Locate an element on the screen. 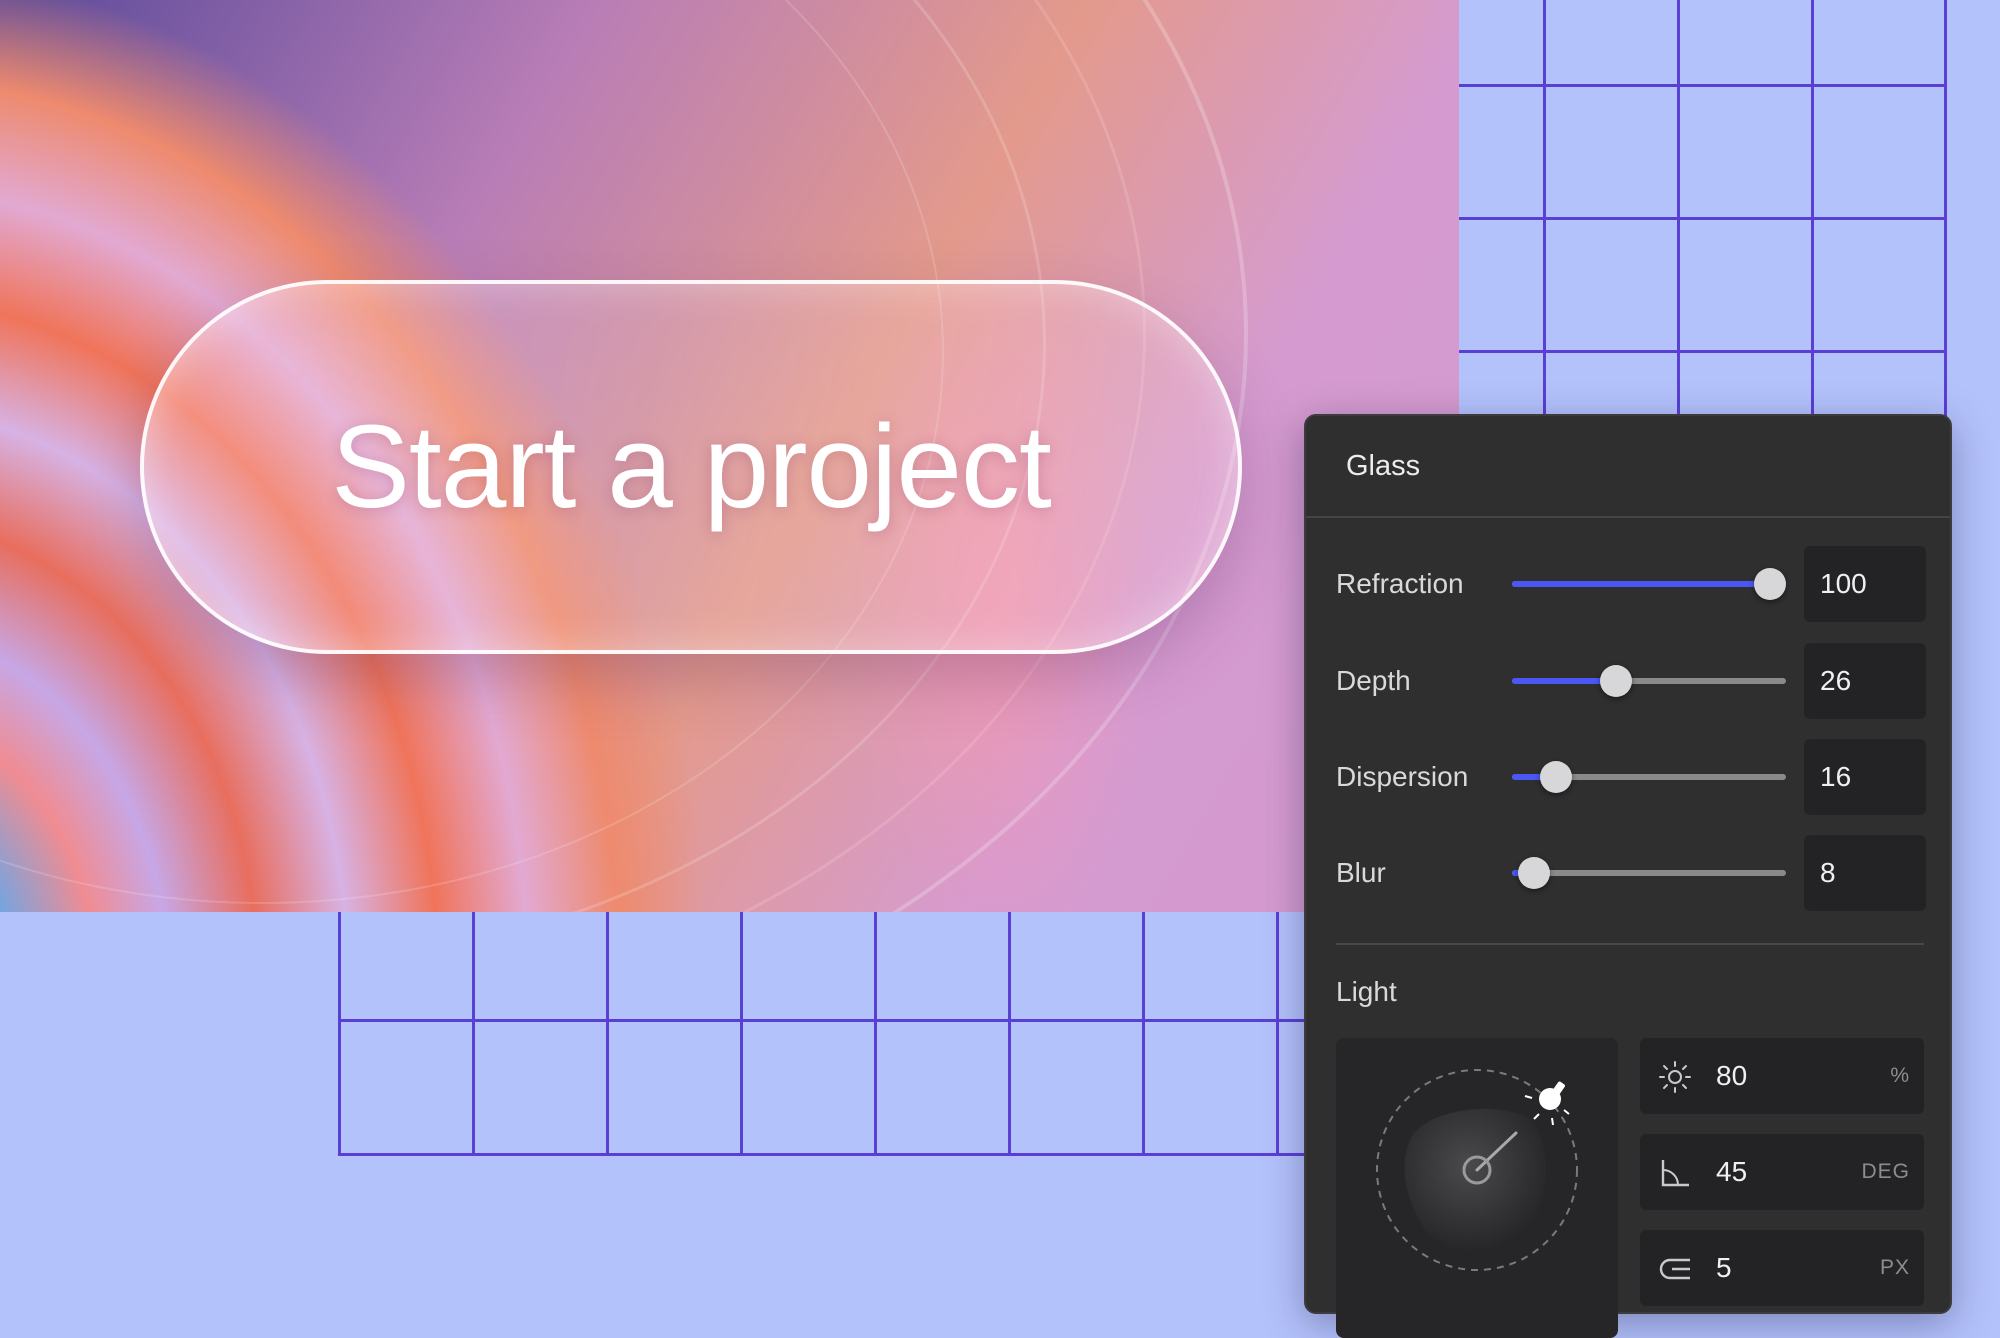 This screenshot has height=1338, width=2000. blur-slider is located at coordinates (1649, 873).